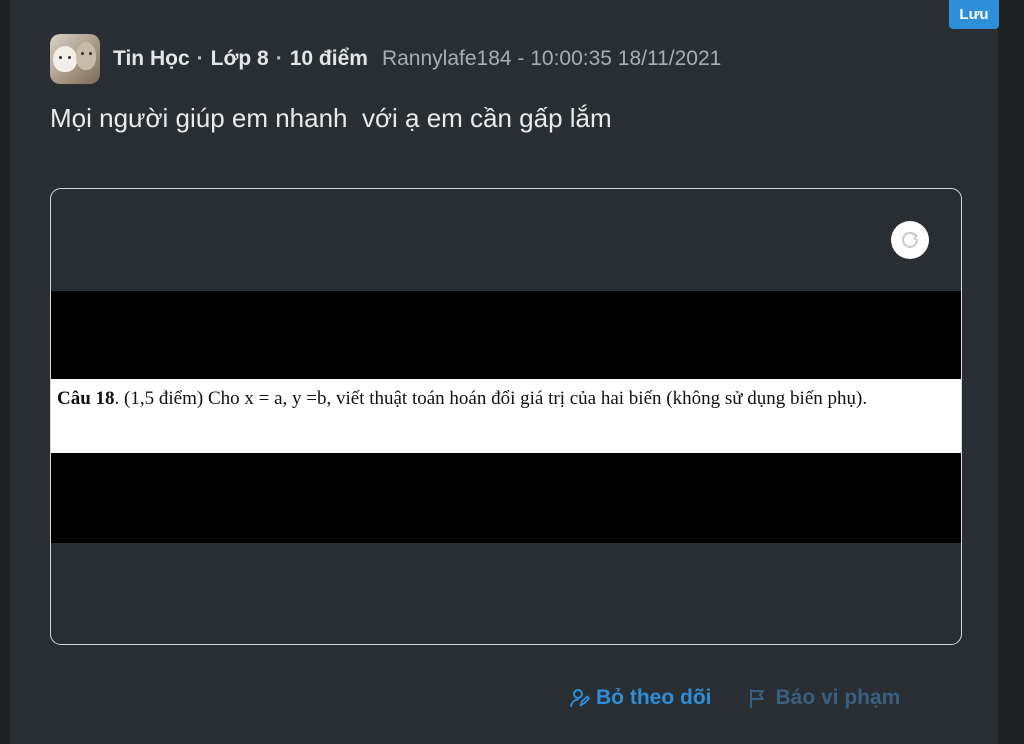 Image resolution: width=1024 pixels, height=744 pixels. I want to click on author-timestamp: Rannylafe184 - 10:00:35 18/11/2021, so click(551, 59).